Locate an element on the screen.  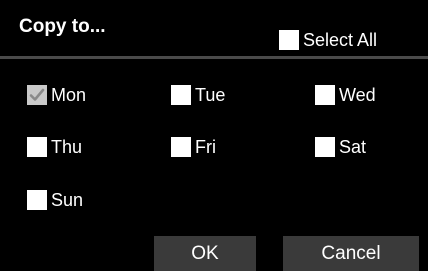
day-label-sun: Sun is located at coordinates (67, 200).